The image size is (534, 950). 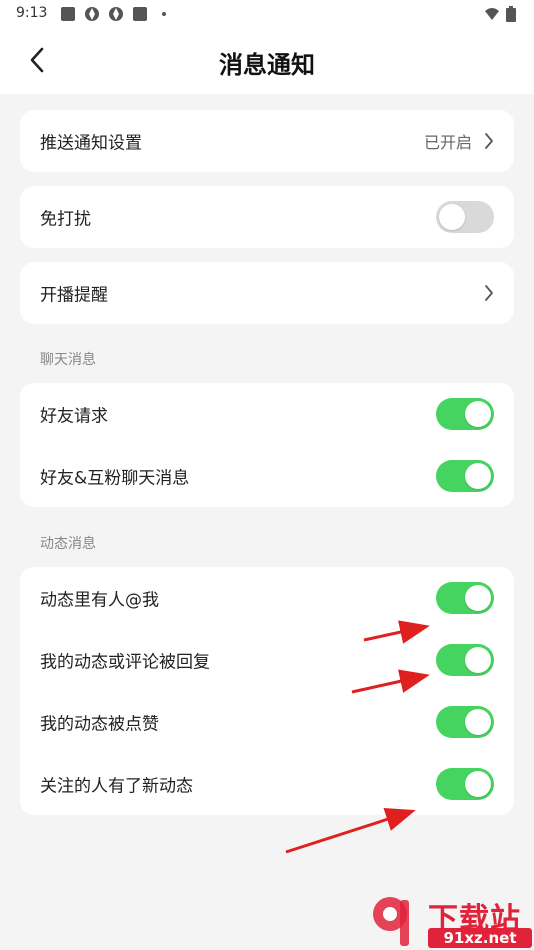 I want to click on reply-row: 我的动态或评论被回复, so click(x=267, y=660).